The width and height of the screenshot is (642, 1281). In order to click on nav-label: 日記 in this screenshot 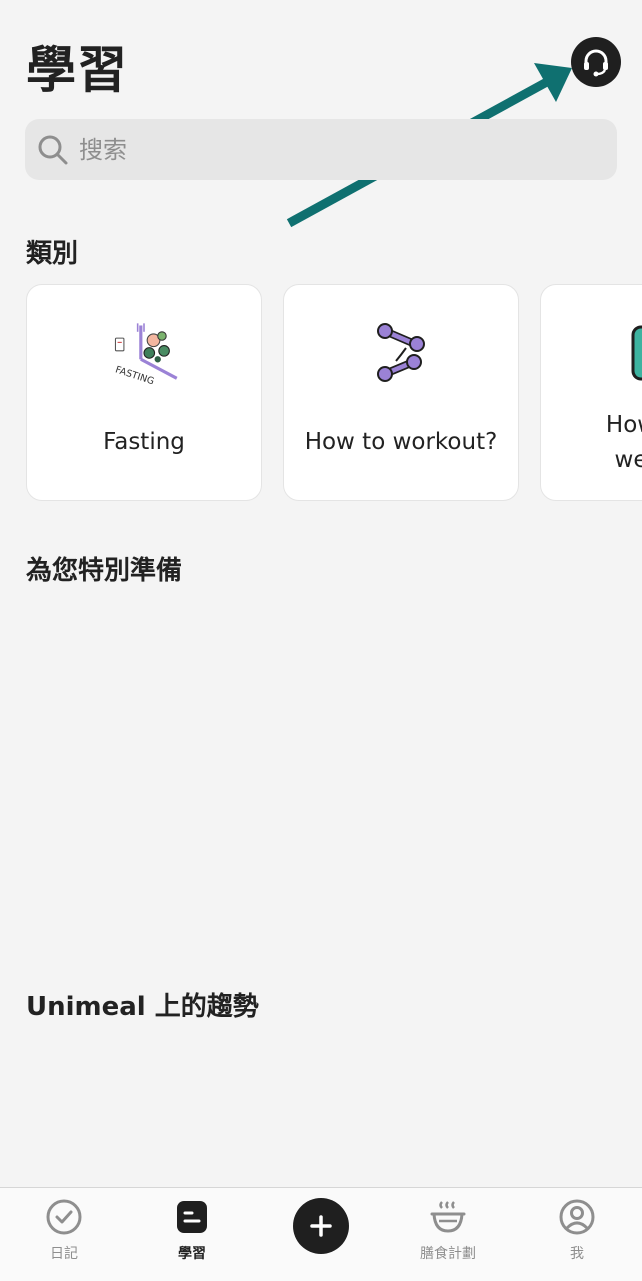, I will do `click(64, 1254)`.